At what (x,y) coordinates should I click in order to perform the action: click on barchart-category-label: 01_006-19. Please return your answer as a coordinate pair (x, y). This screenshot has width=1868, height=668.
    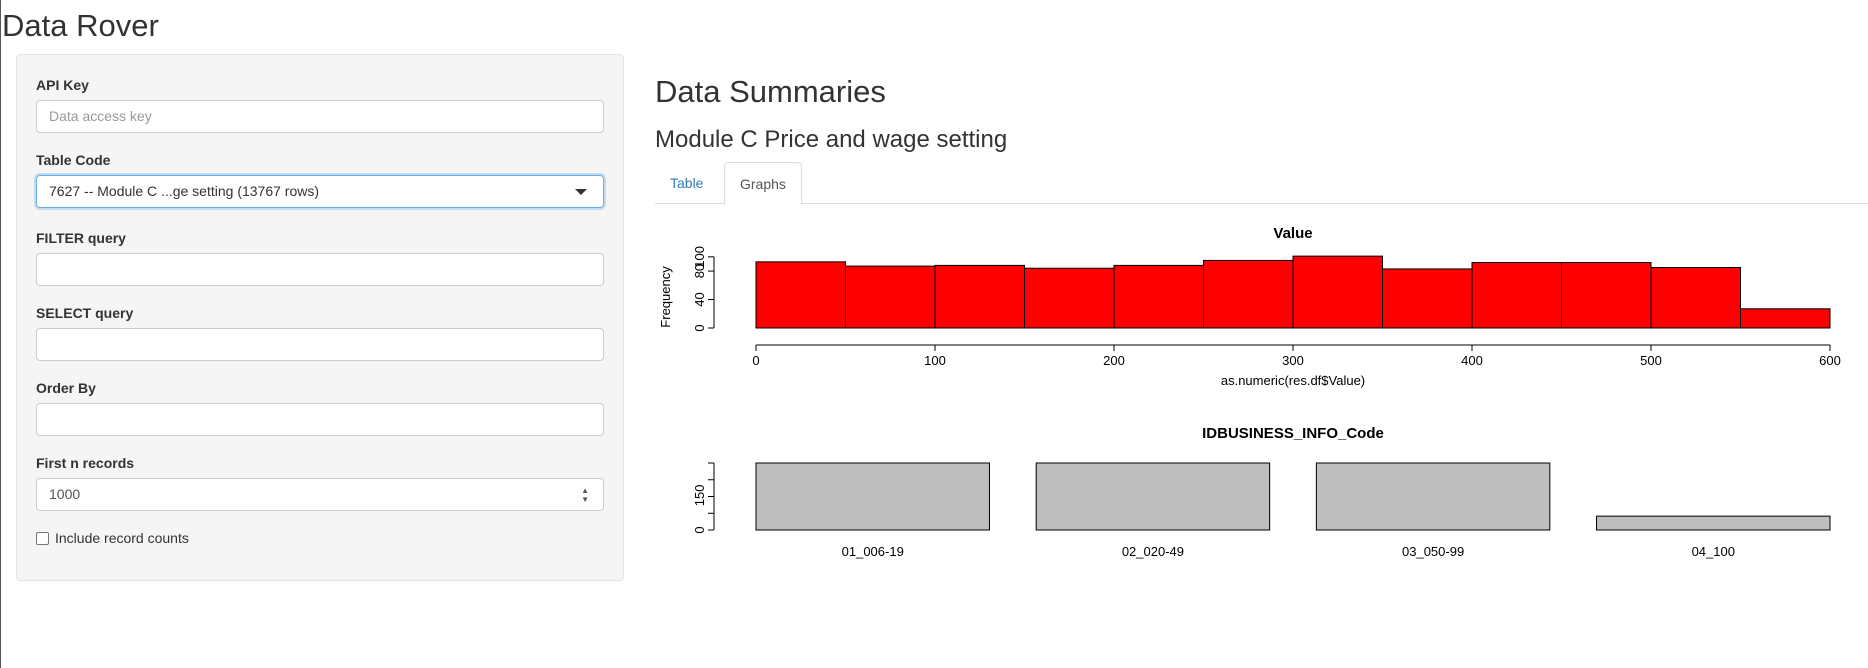
    Looking at the image, I should click on (873, 551).